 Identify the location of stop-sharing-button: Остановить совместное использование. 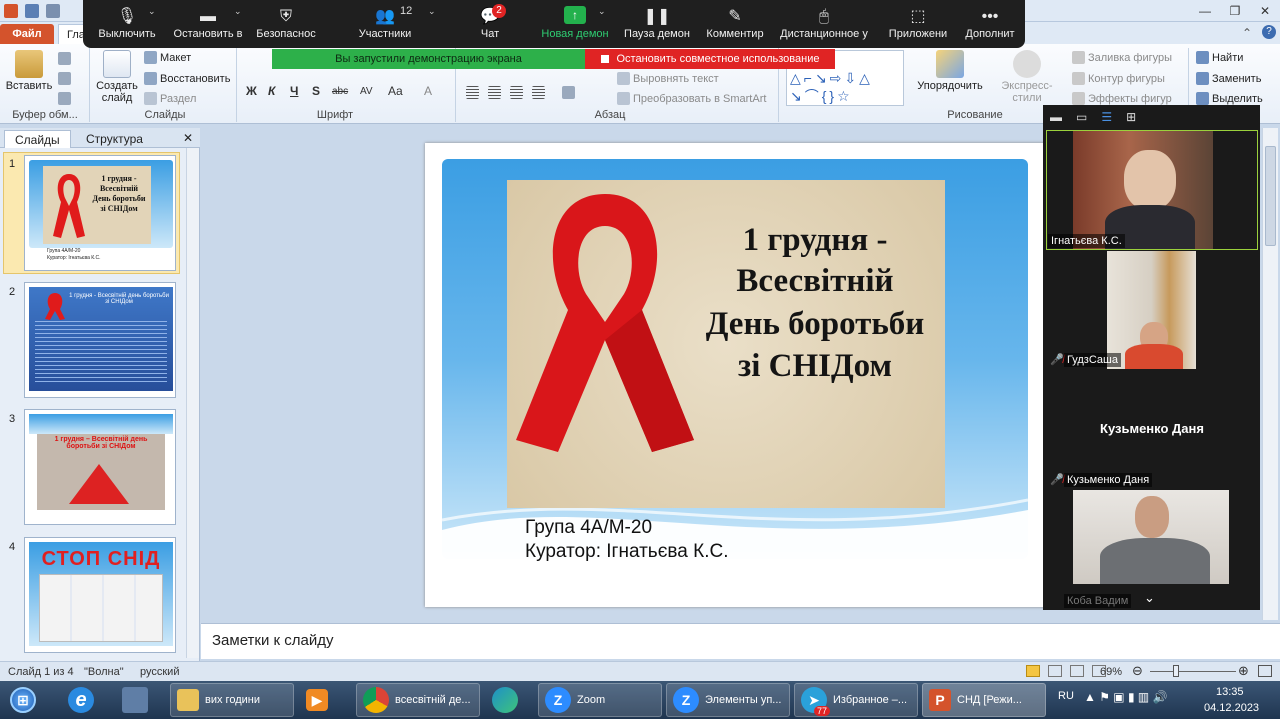
(710, 59).